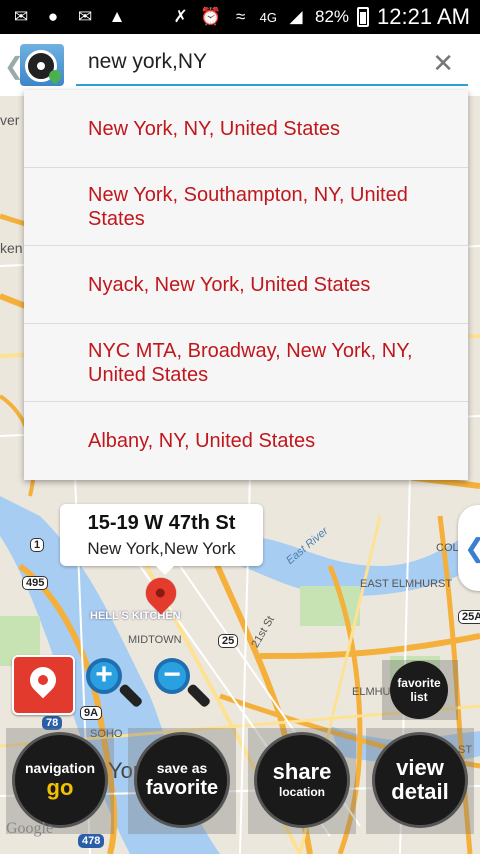 Image resolution: width=480 pixels, height=854 pixels. I want to click on navigation-go-button: navigation go, so click(60, 781).